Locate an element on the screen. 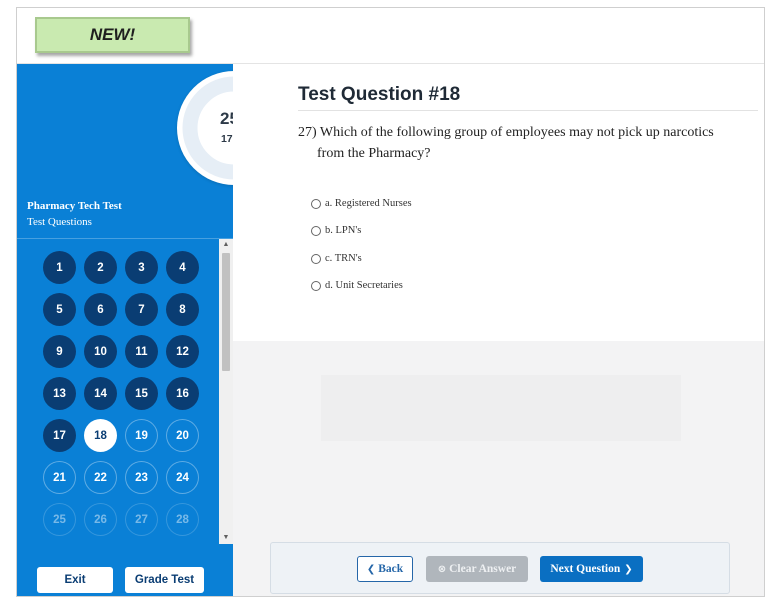 The width and height of the screenshot is (765, 597). question-button-25: 25 is located at coordinates (59, 519).